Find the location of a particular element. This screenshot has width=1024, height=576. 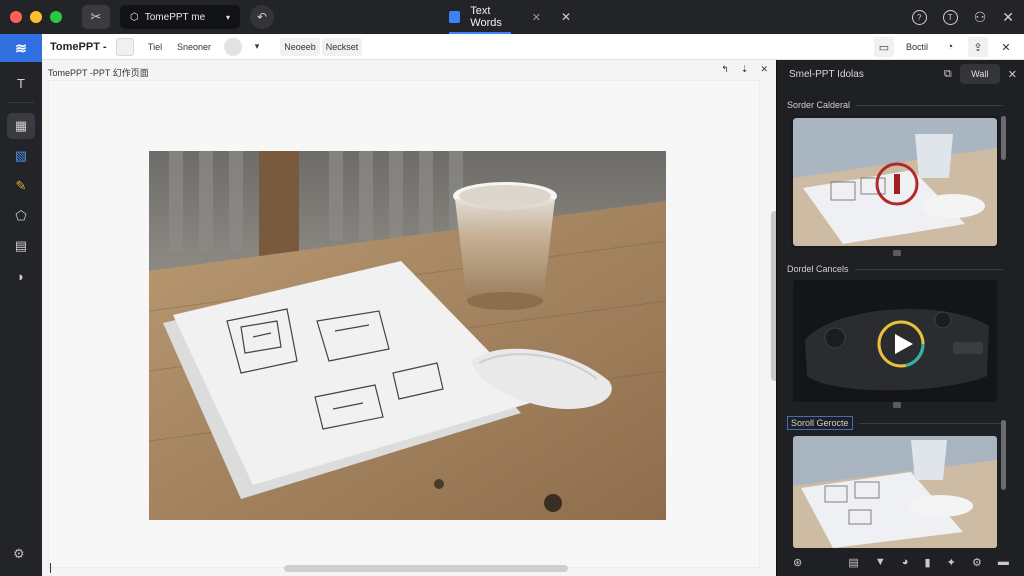

toolbar-right-actions: ▭ Boctil ◔ ⇪ ✕ is located at coordinates (945, 47).